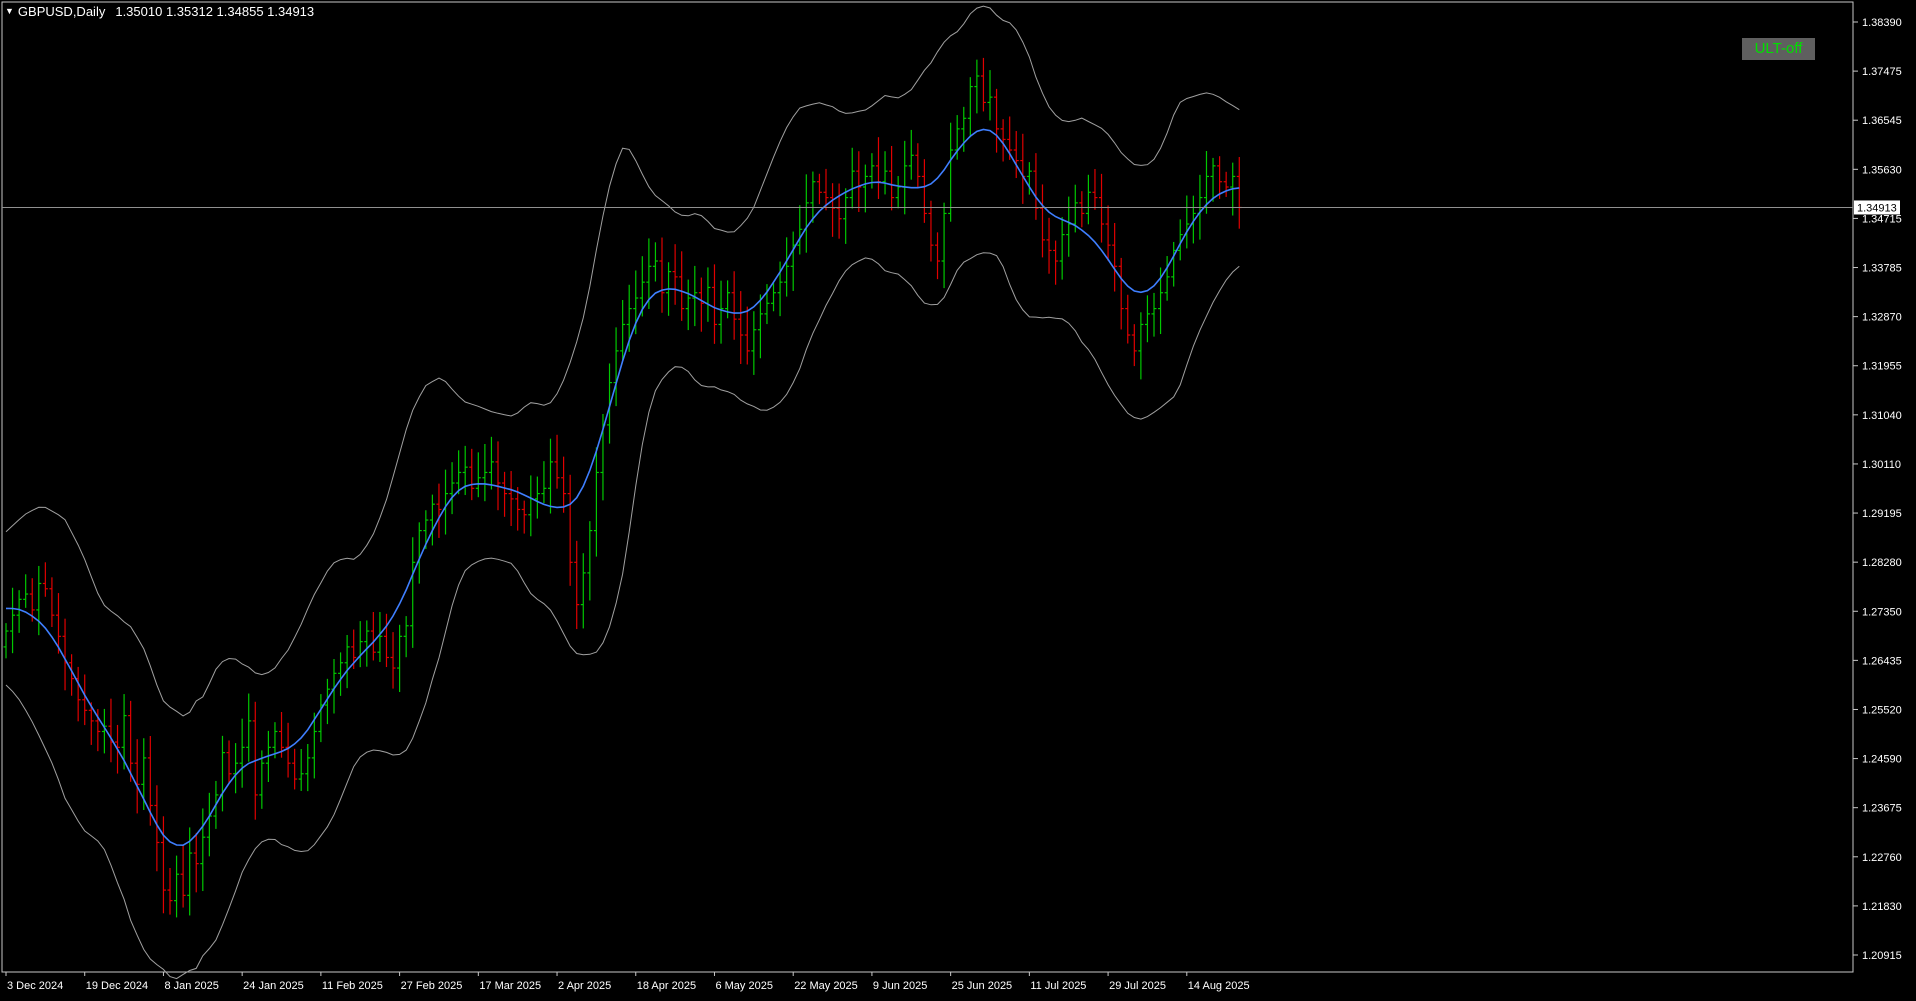  Describe the element at coordinates (1882, 612) in the screenshot. I see `y-tick-label: 1.27350` at that location.